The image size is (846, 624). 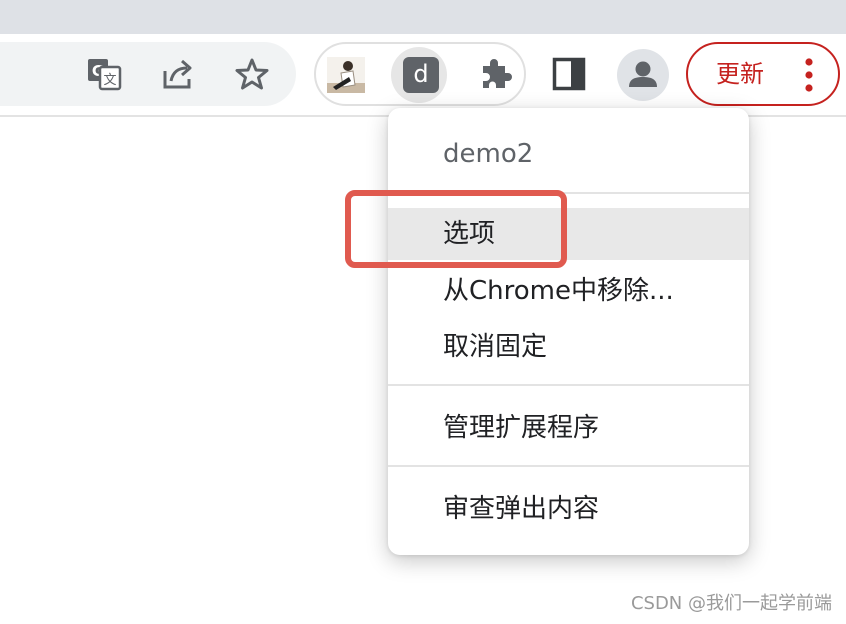 What do you see at coordinates (731, 603) in the screenshot?
I see `watermark: CSDN @我们一起学前端` at bounding box center [731, 603].